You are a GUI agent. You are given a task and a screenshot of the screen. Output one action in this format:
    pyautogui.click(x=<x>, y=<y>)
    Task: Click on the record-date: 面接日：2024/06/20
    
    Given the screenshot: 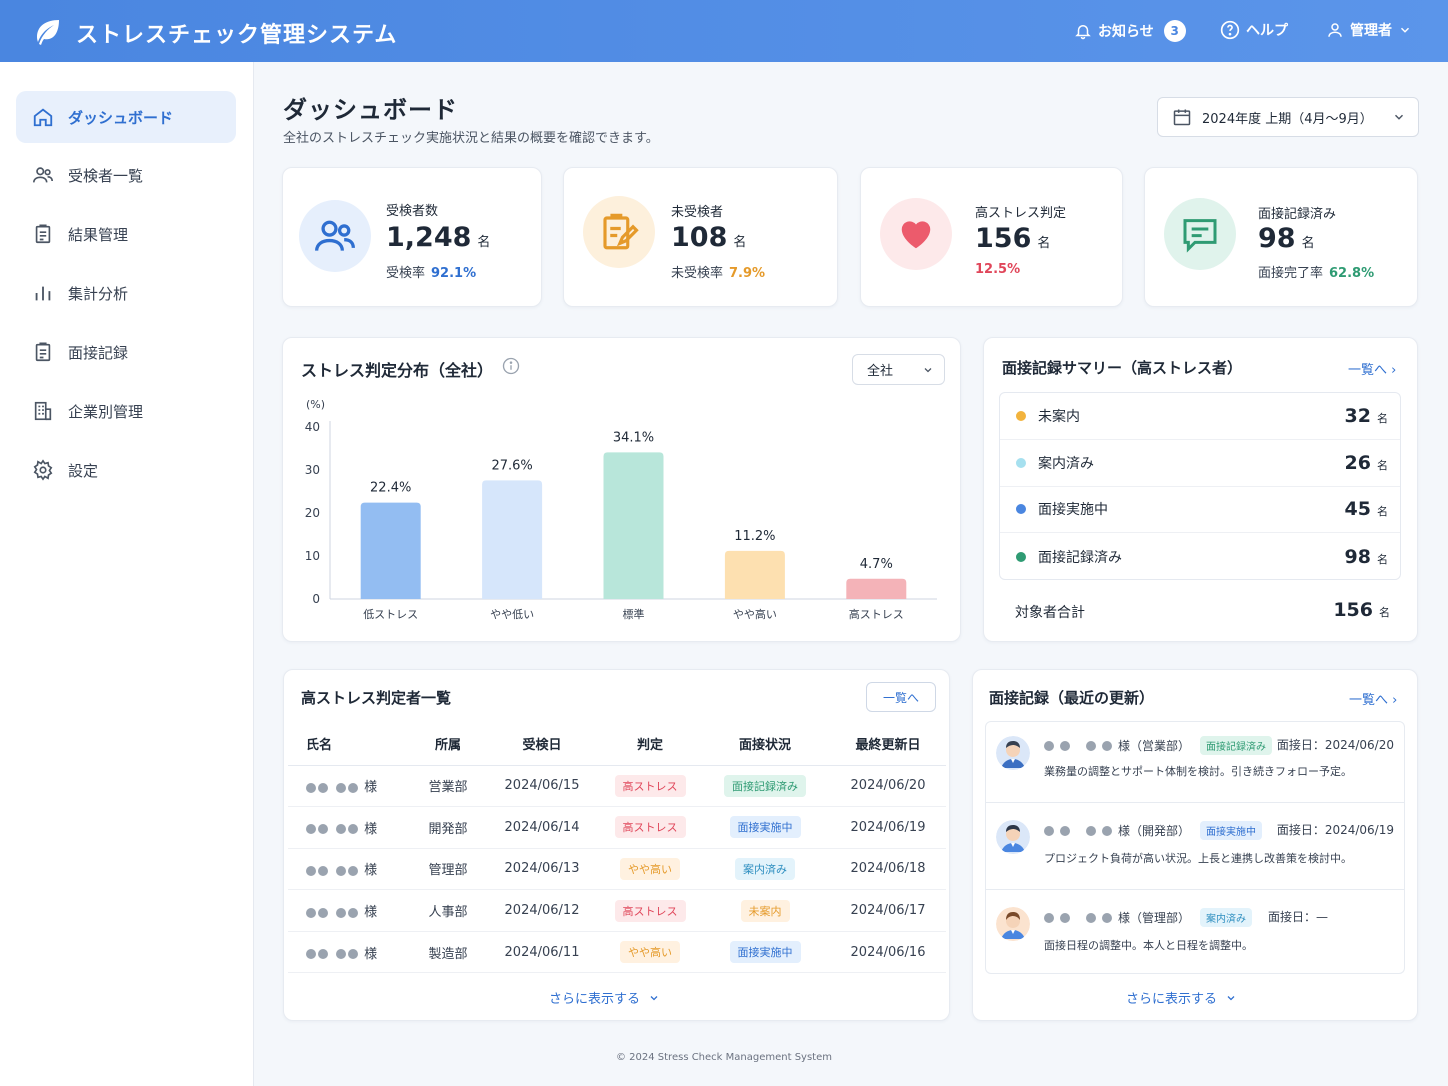 What is the action you would take?
    pyautogui.click(x=1335, y=745)
    